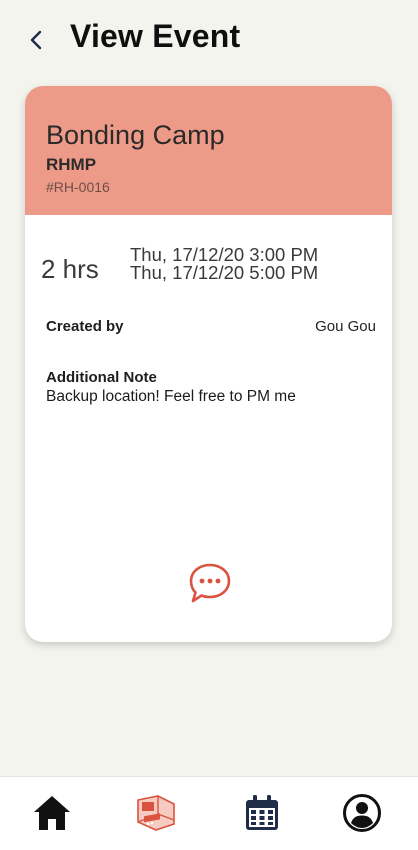 This screenshot has width=418, height=850. I want to click on back-button, so click(36, 40).